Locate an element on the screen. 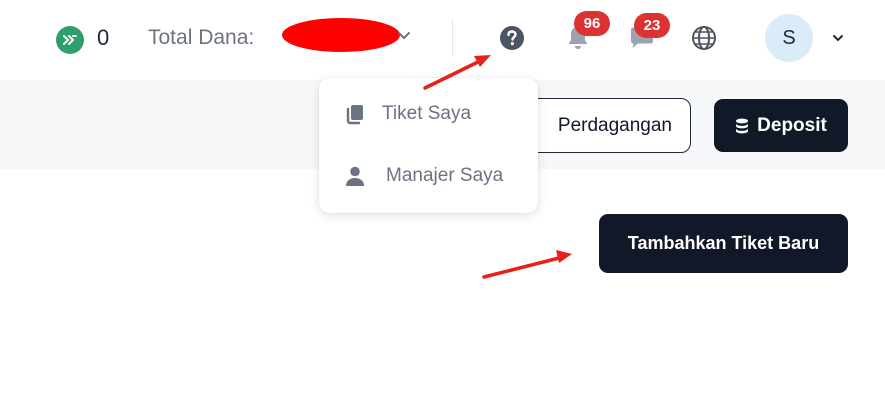 The image size is (885, 413). trading-button-label: Perdagangan is located at coordinates (614, 125).